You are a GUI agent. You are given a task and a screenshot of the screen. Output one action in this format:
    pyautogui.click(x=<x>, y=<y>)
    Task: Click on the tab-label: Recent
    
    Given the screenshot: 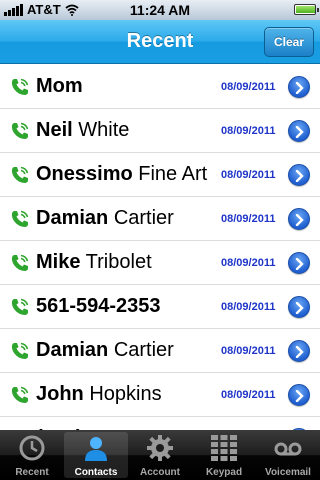 What is the action you would take?
    pyautogui.click(x=32, y=472)
    